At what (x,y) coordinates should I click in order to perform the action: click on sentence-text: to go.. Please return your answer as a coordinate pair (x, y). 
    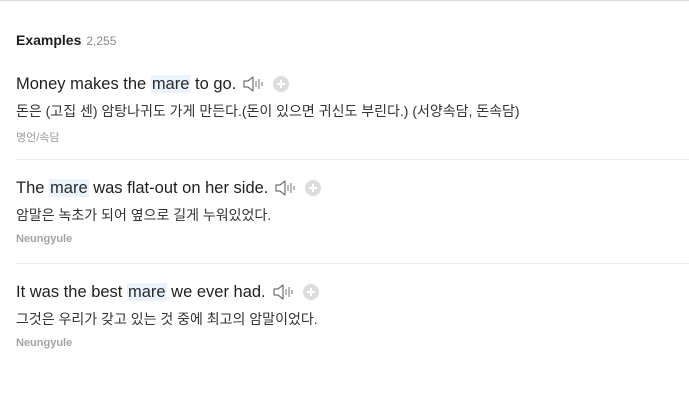
    Looking at the image, I should click on (213, 83).